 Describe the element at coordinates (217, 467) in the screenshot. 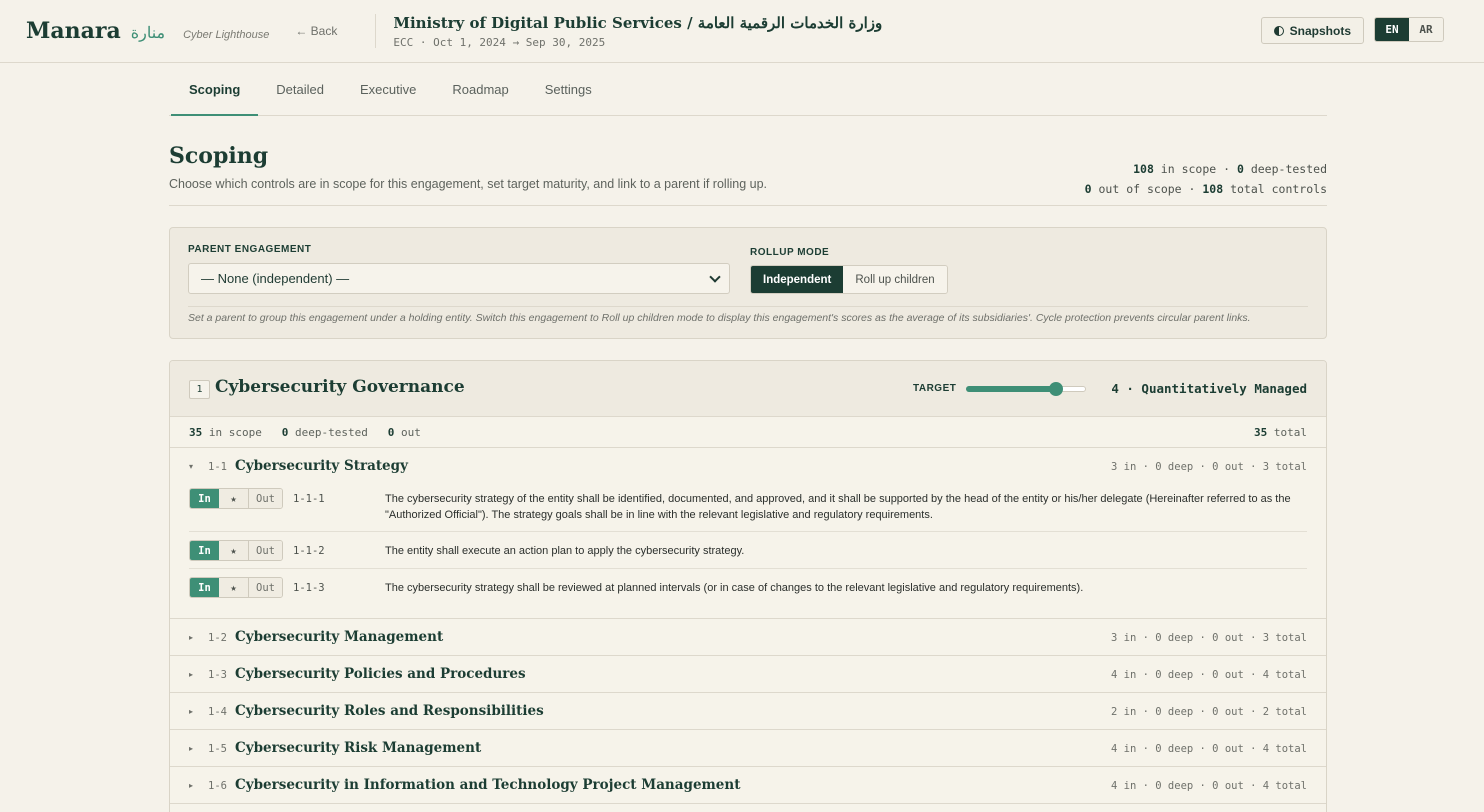

I see `subdomain-code: 1-1` at that location.